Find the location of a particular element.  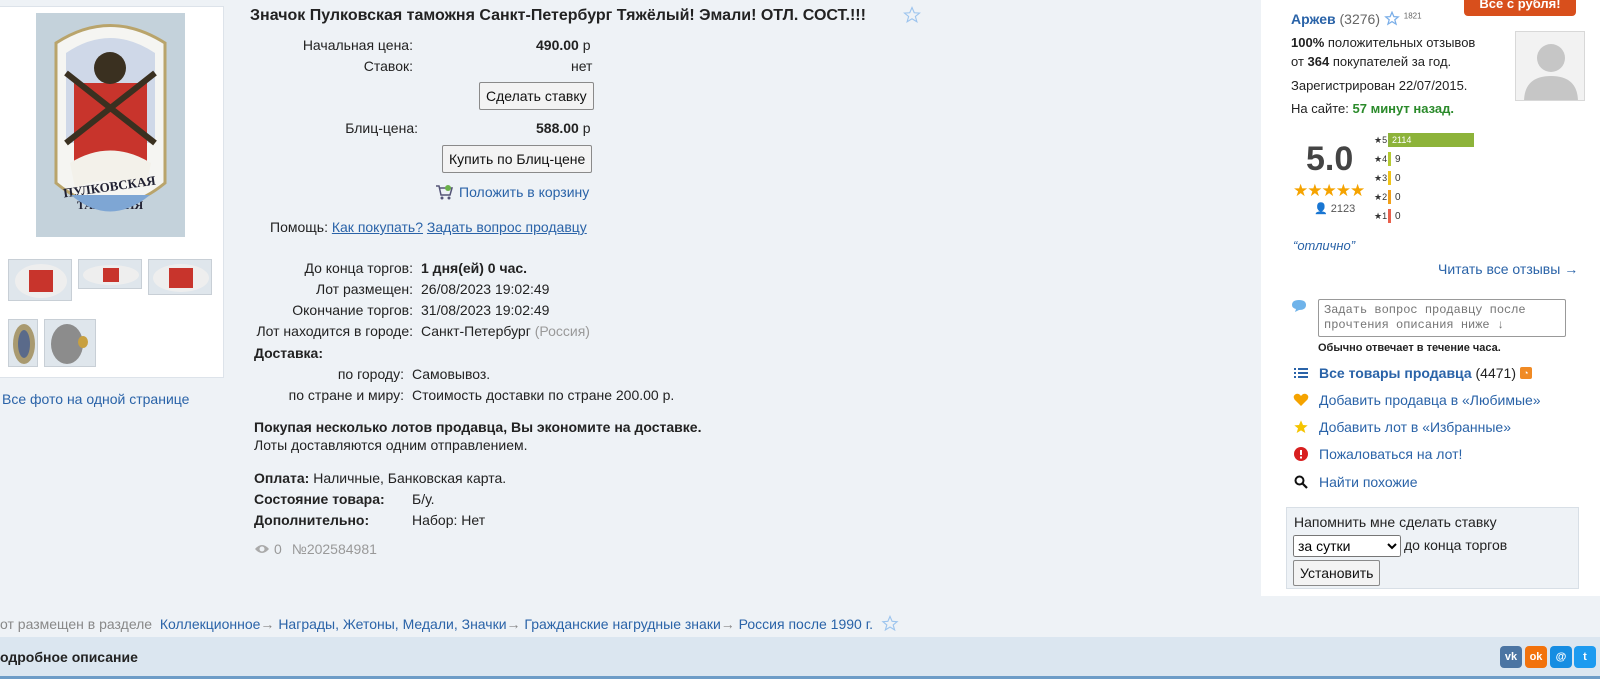

registered-date: Зарегистрирован 22/07/2015. is located at coordinates (1379, 85).